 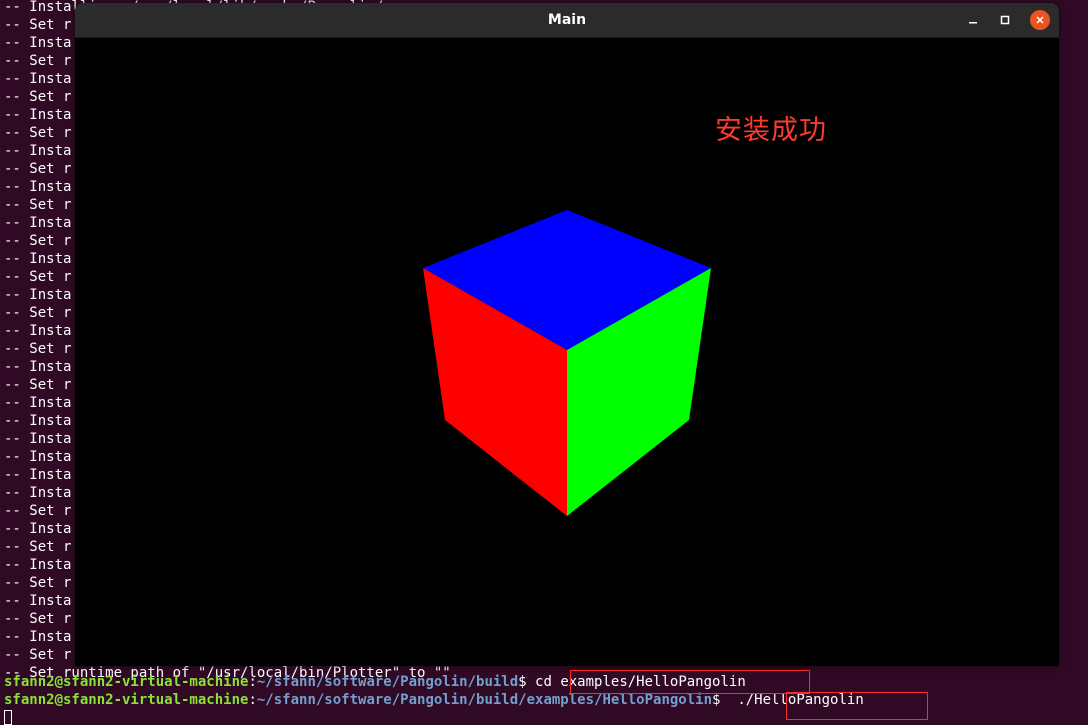 I want to click on maximize-button, so click(x=1005, y=20).